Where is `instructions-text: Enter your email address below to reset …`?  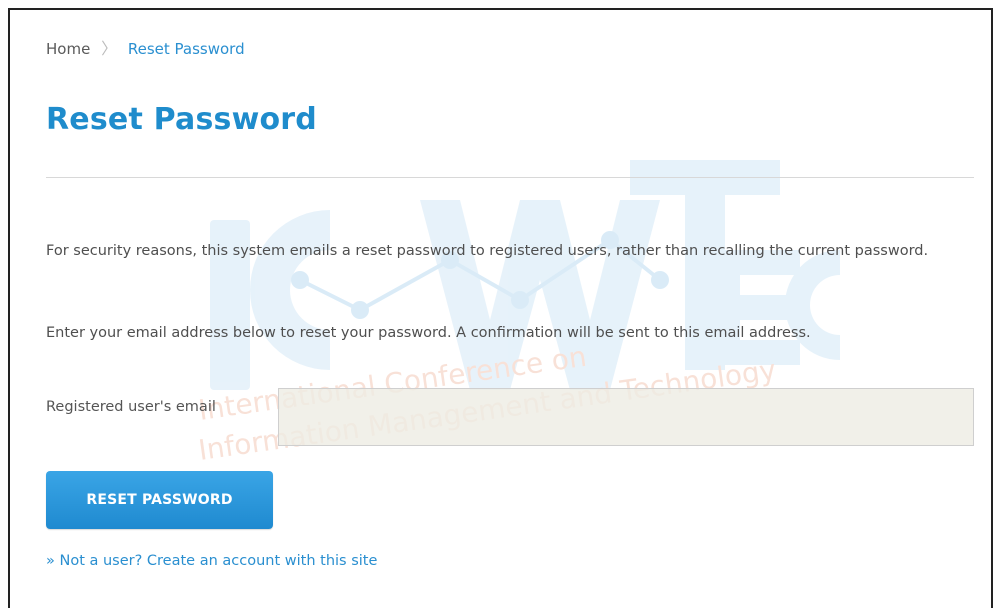 instructions-text: Enter your email address below to reset … is located at coordinates (428, 333).